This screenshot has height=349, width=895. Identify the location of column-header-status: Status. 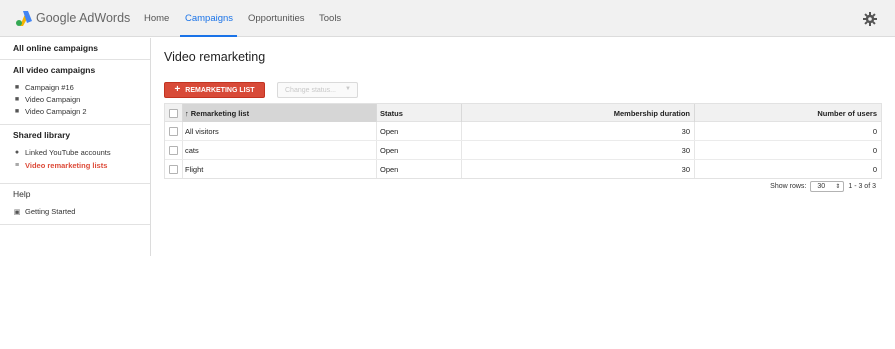
(391, 113).